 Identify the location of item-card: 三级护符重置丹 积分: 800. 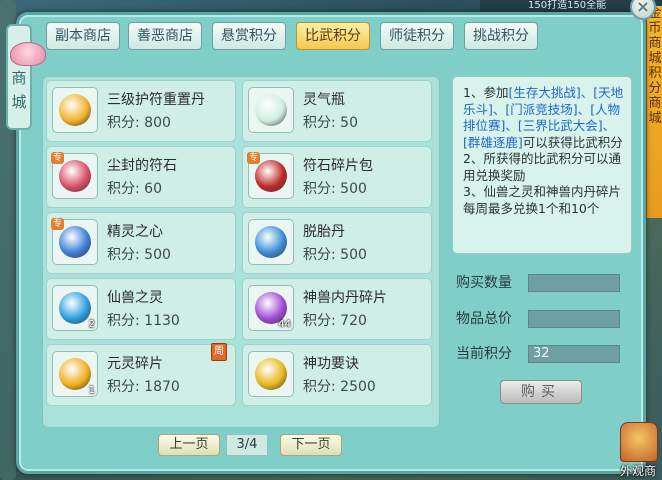
(141, 111).